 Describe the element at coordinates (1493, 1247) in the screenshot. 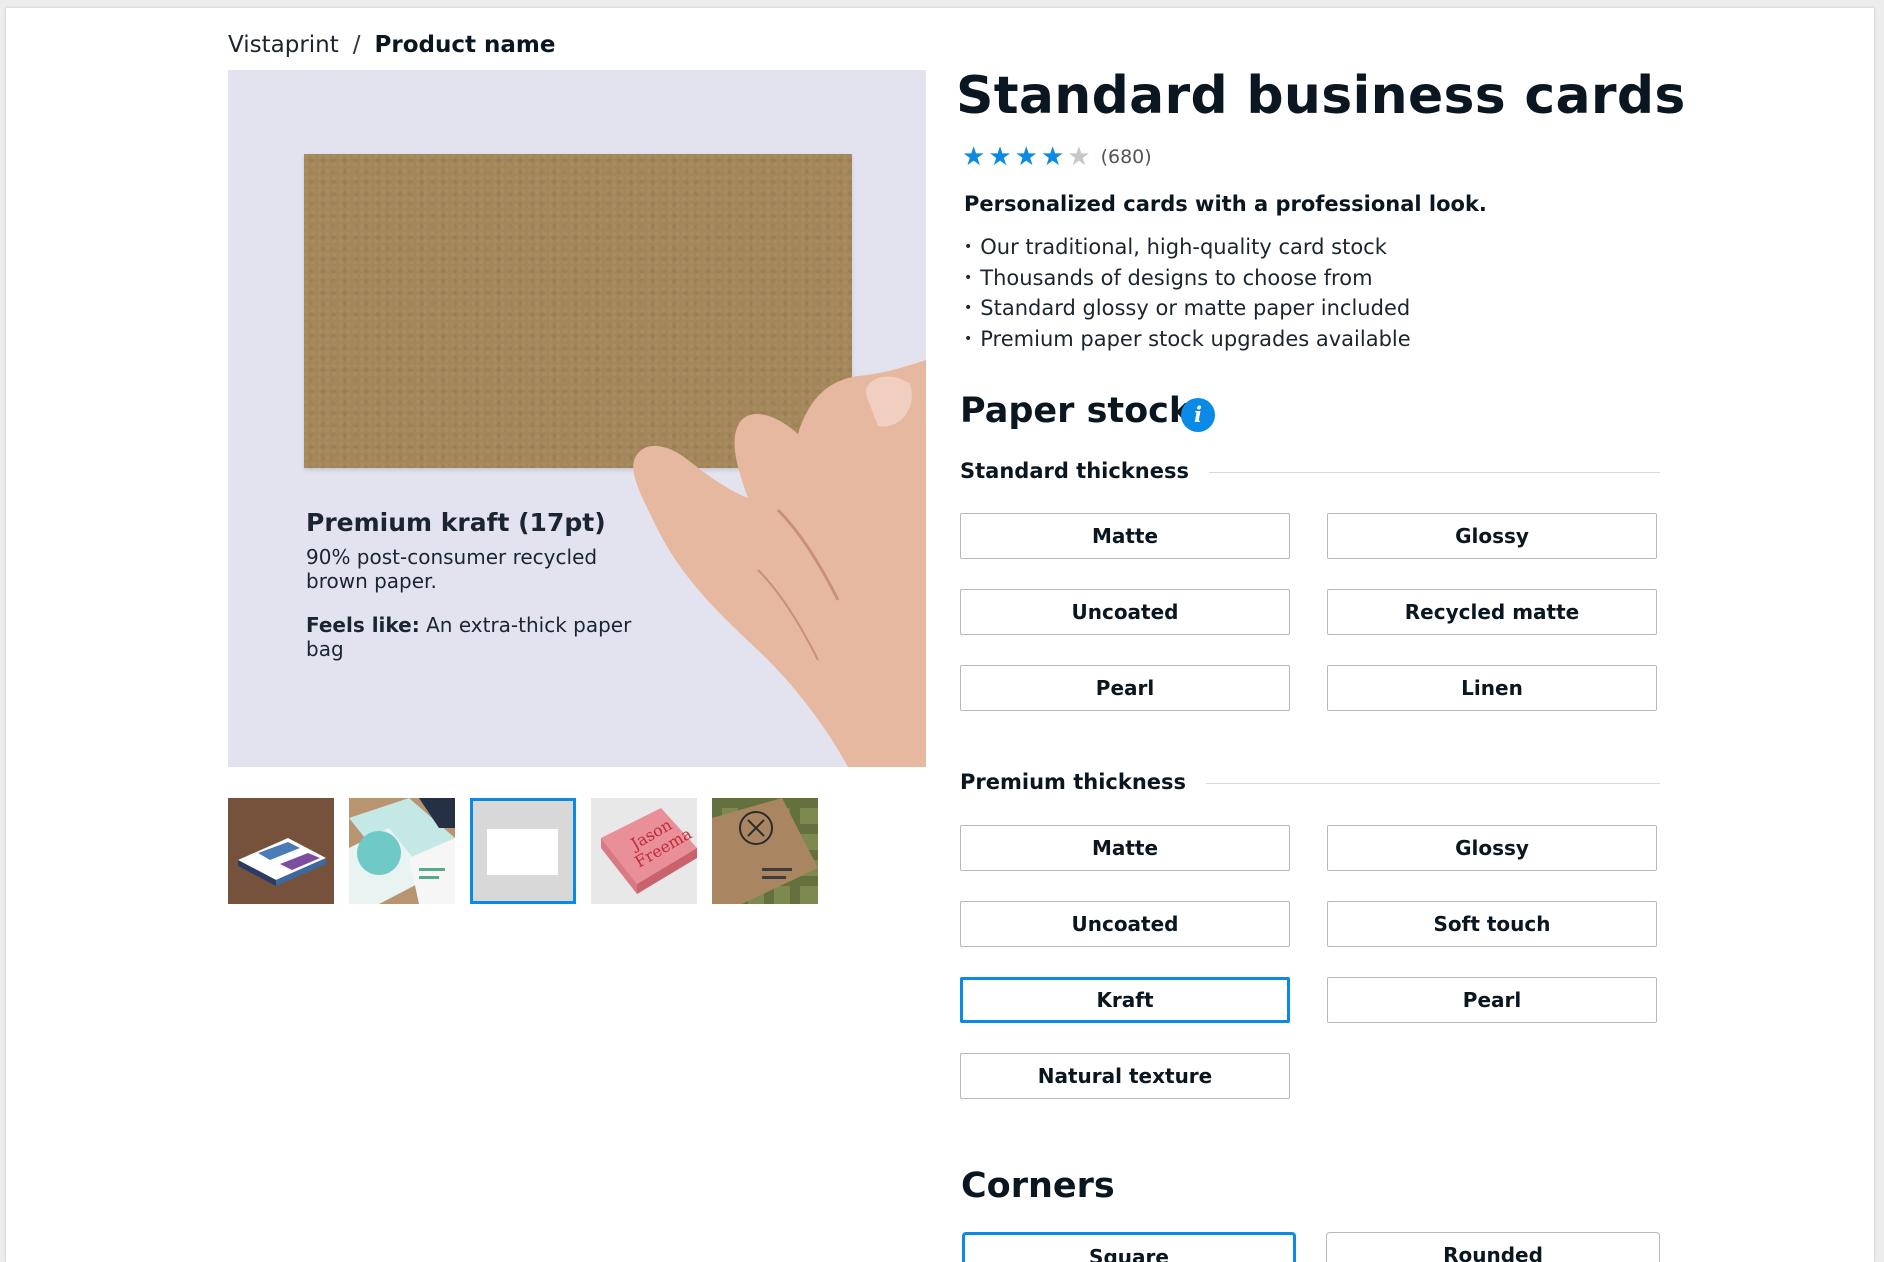

I see `corner-option-rounded: Rounded` at that location.